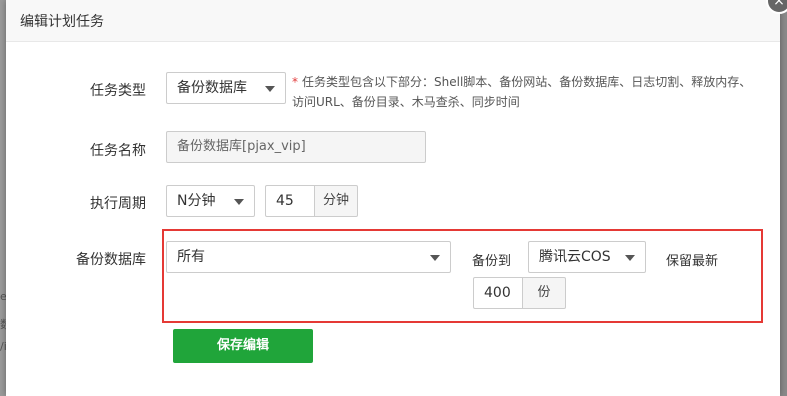  I want to click on task-type-hint-line1: 任务类型包含以下部分：Shell脚本、备份网站、备份数据库、日志切割、释放内存、, so click(527, 82).